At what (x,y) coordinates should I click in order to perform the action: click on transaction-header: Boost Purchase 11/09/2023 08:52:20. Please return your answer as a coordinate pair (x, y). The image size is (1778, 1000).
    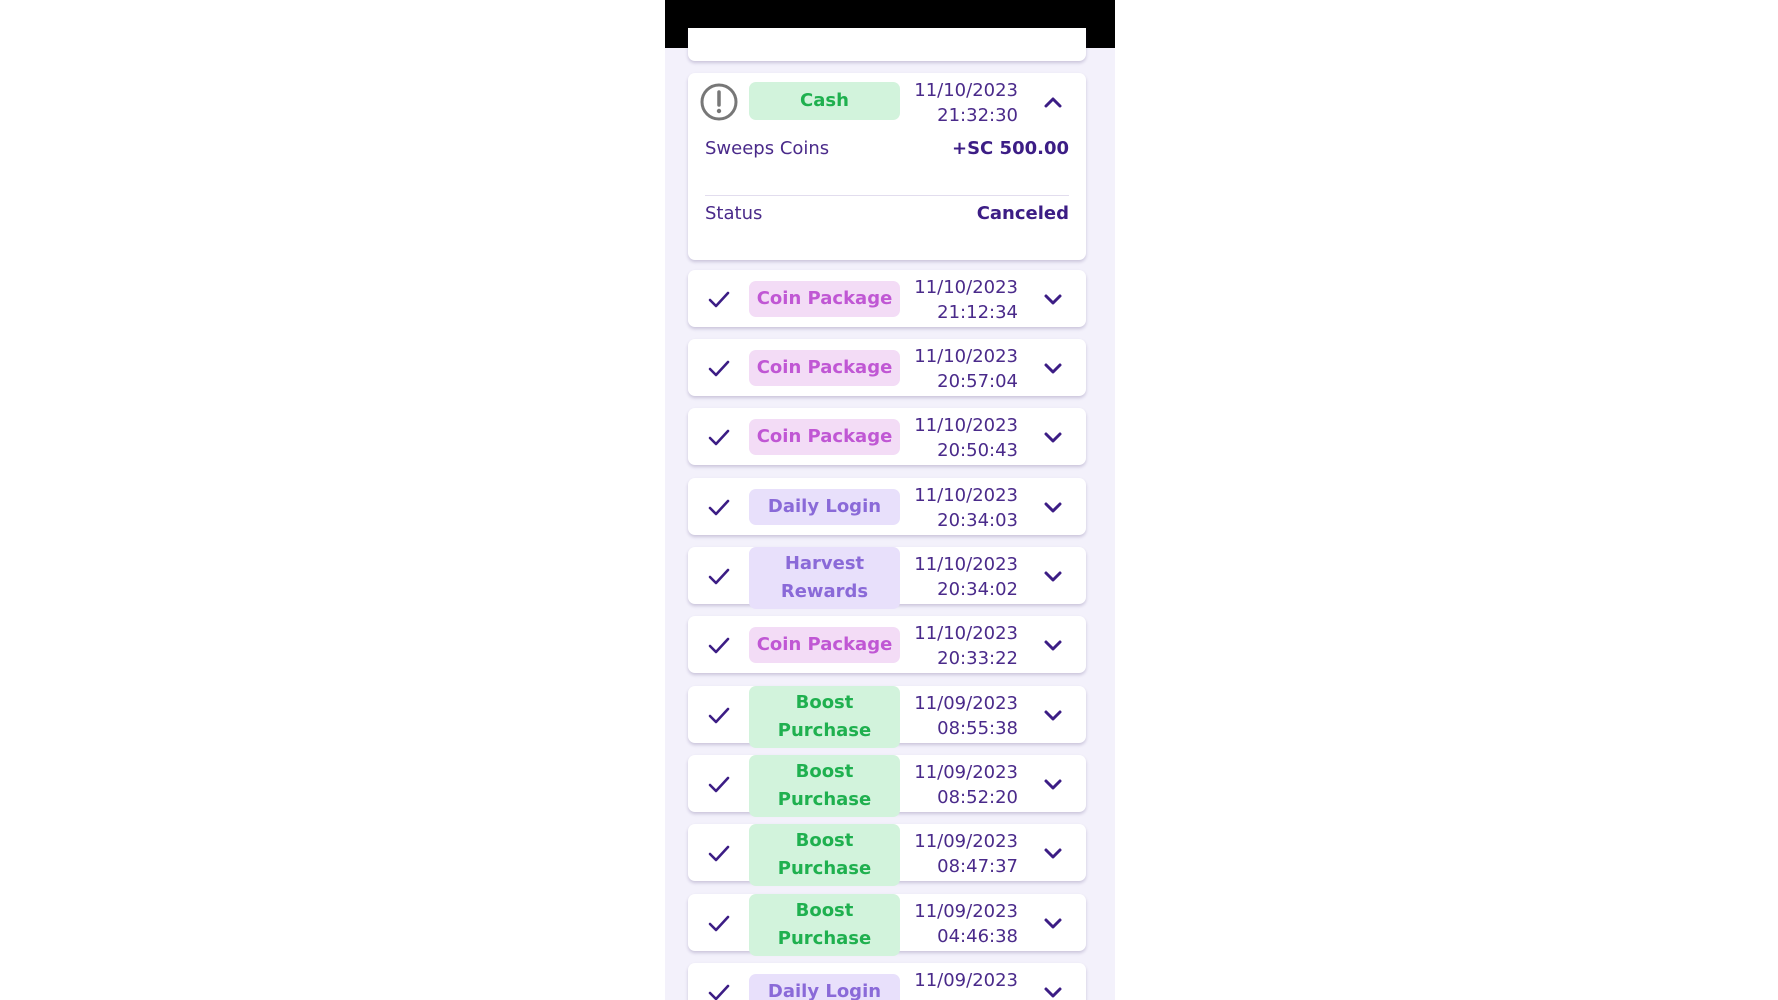
    Looking at the image, I should click on (887, 786).